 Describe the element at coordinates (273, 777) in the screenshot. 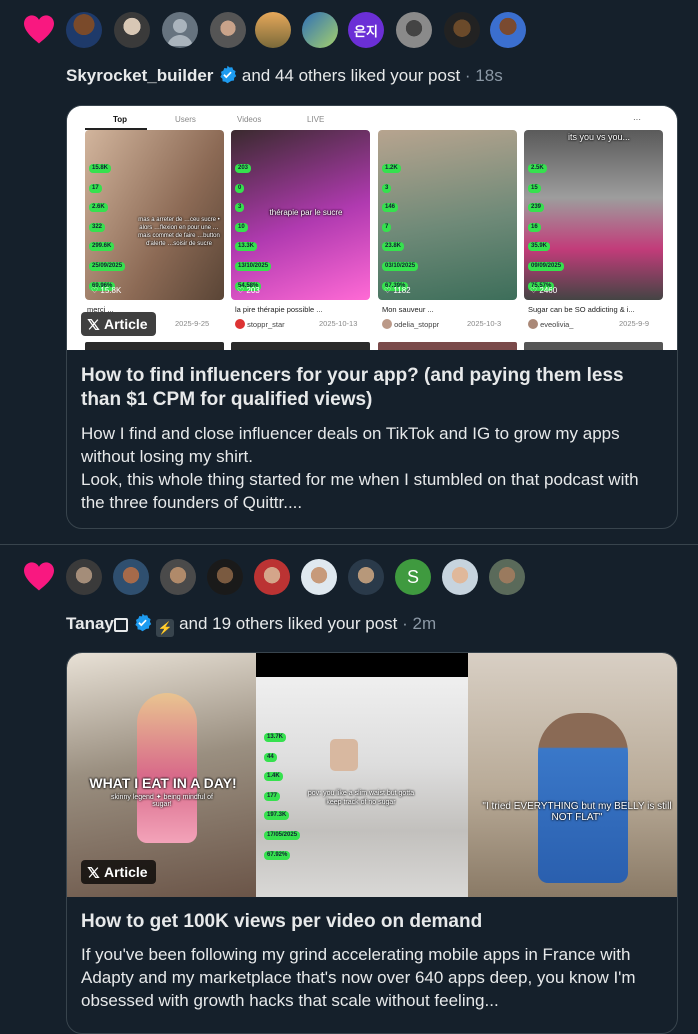

I see `stat-saves: 1.4K` at that location.